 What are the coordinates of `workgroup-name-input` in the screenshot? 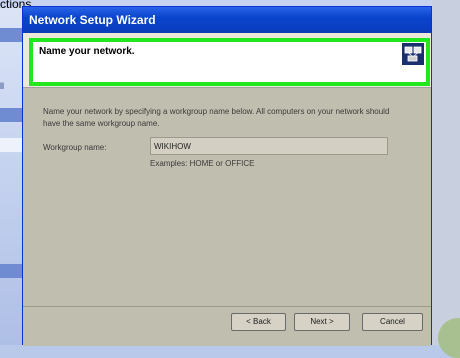 It's located at (269, 146).